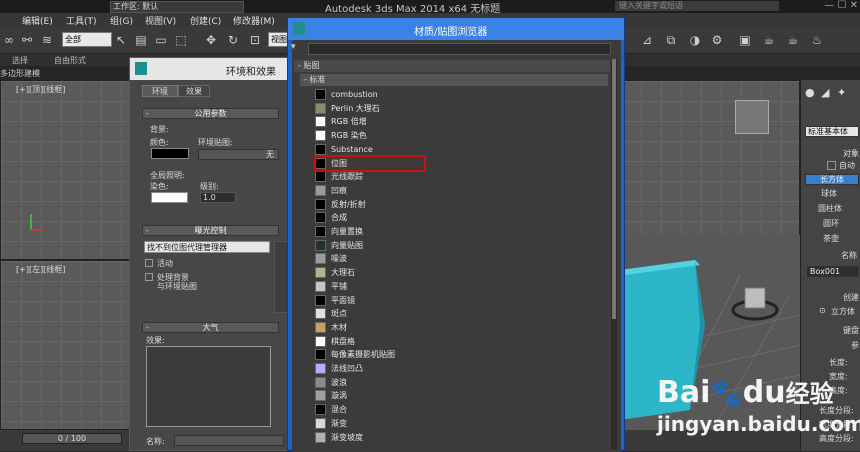  What do you see at coordinates (160, 91) in the screenshot?
I see `tab-environment: 环境` at bounding box center [160, 91].